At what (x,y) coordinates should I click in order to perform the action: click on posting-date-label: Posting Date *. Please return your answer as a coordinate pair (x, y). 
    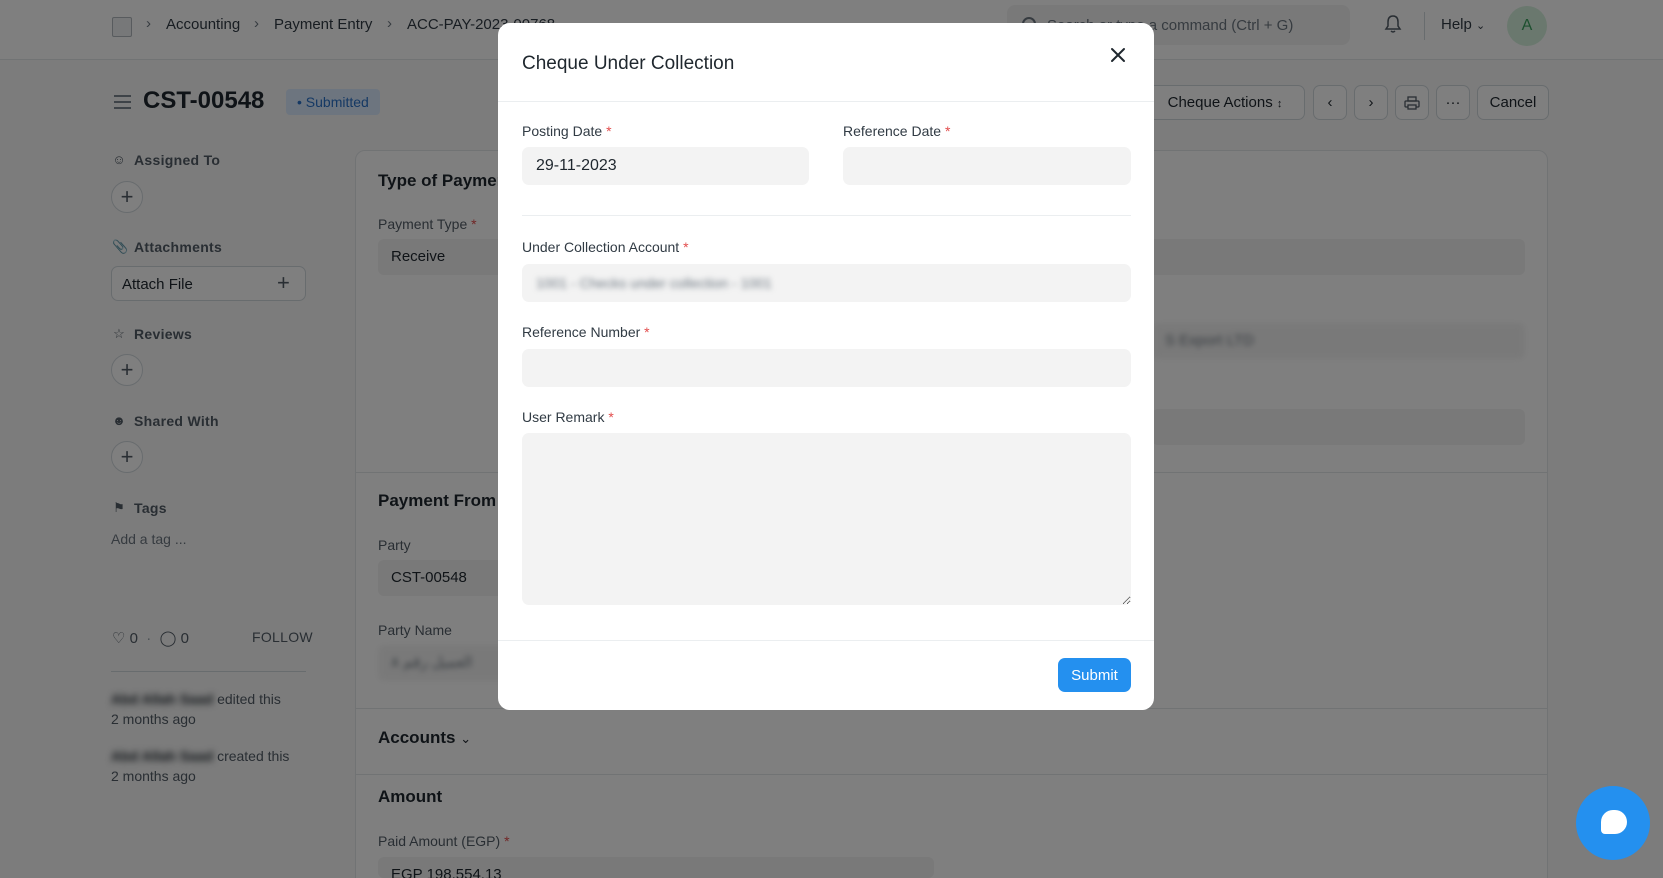
    Looking at the image, I should click on (567, 131).